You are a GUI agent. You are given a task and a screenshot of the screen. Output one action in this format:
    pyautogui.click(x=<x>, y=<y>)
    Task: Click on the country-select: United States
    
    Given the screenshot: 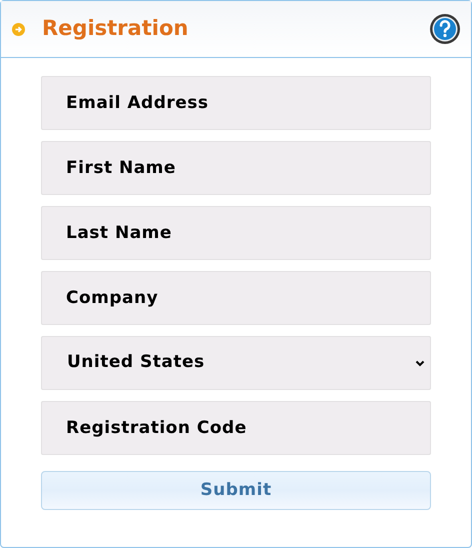 What is the action you would take?
    pyautogui.click(x=236, y=363)
    